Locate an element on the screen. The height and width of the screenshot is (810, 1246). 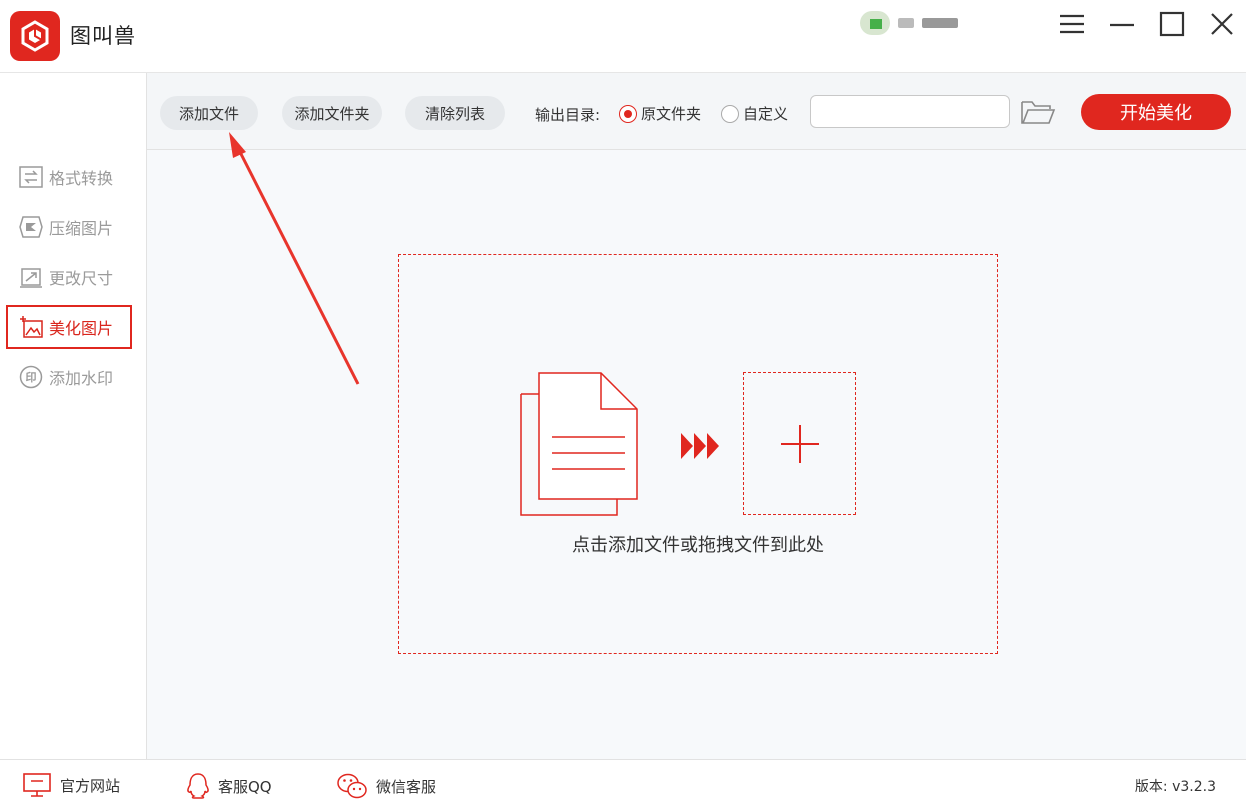
version-text: 版本: v3.2.3 is located at coordinates (1175, 787).